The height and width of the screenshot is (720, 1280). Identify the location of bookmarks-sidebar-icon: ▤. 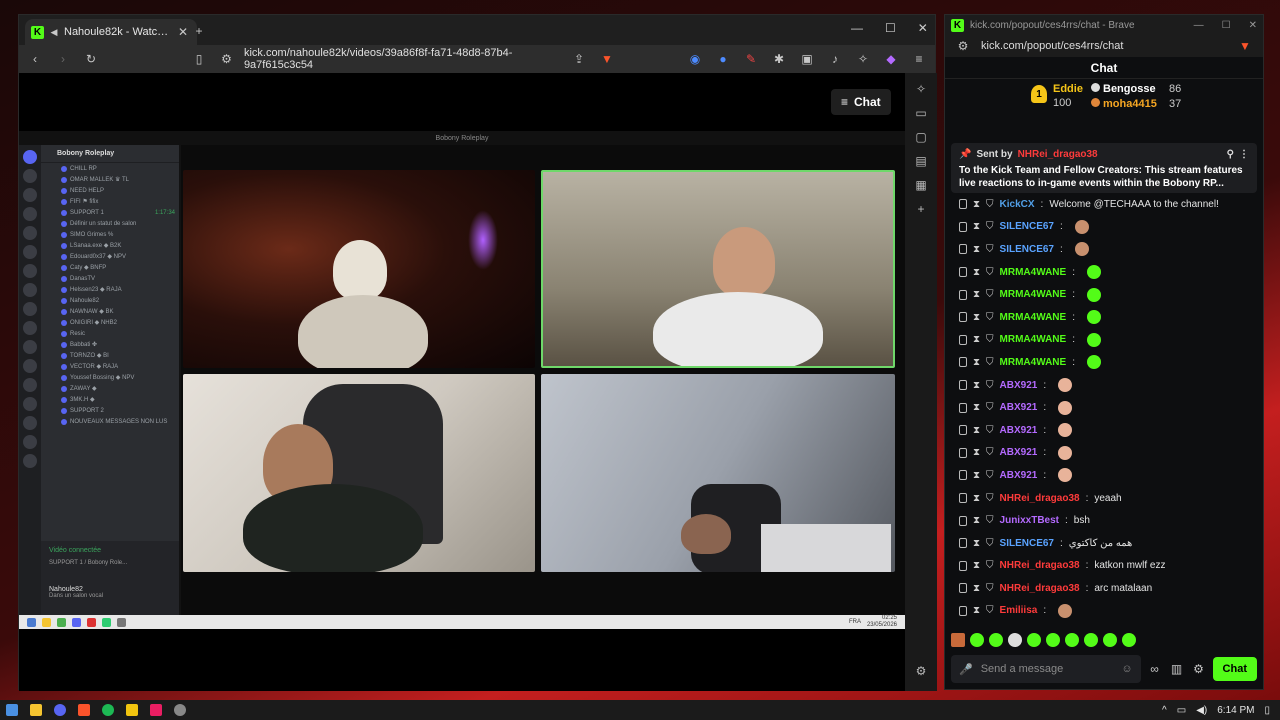
(921, 161).